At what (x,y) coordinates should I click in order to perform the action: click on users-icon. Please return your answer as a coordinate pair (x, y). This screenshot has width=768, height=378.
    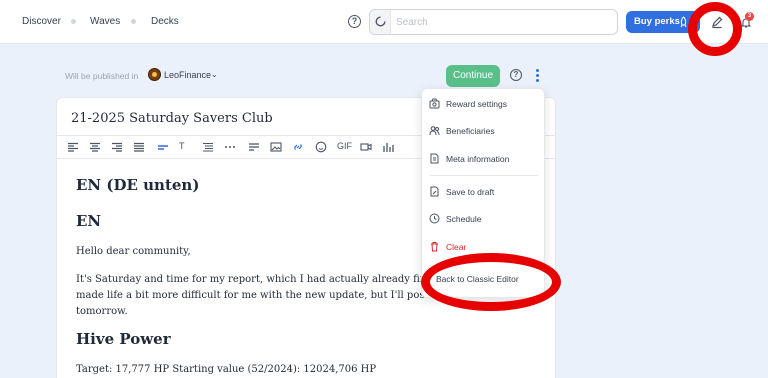
    Looking at the image, I should click on (434, 131).